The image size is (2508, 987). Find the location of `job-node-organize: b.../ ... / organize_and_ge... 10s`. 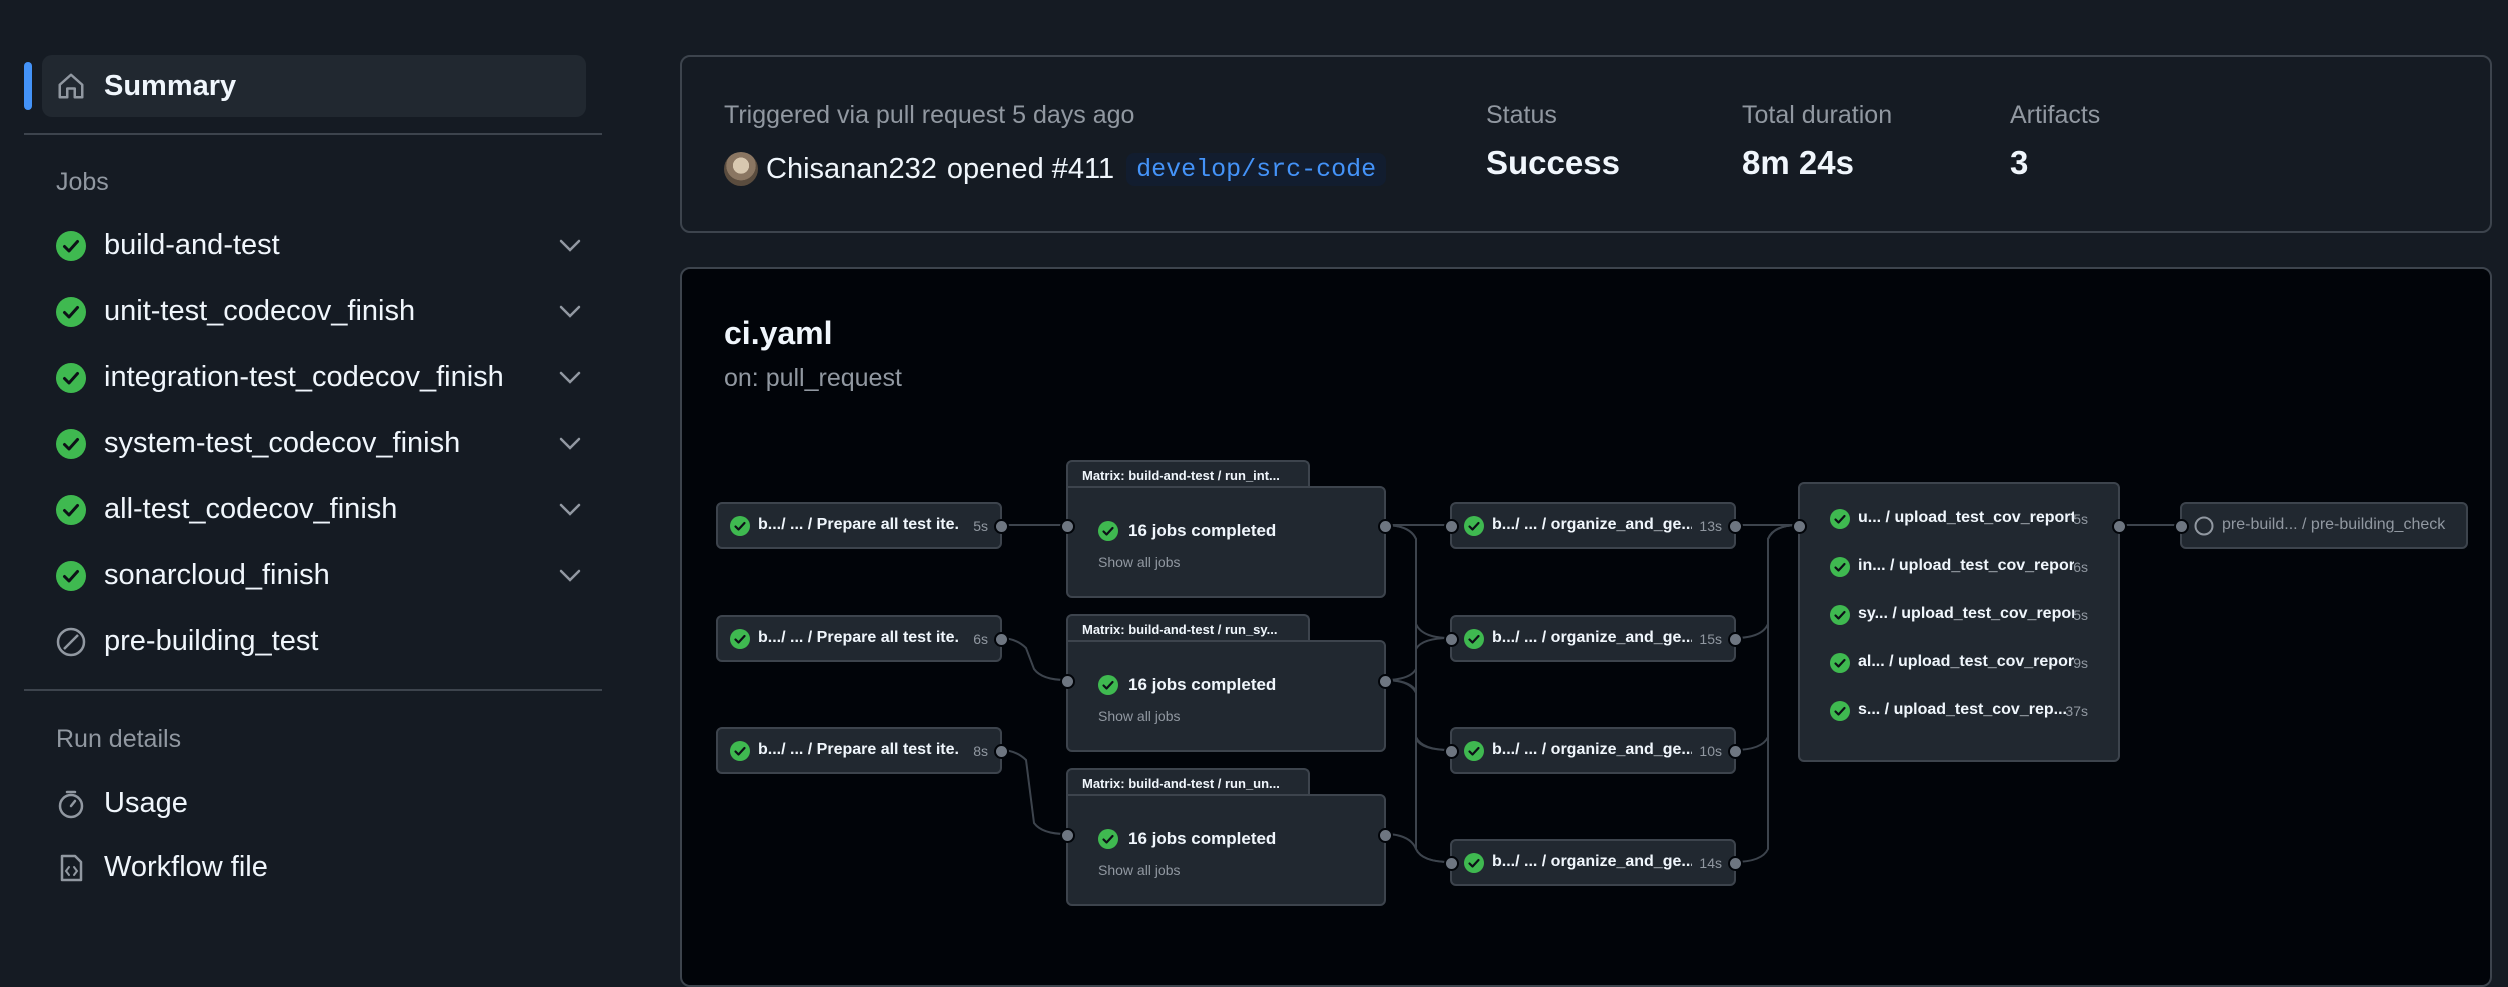

job-node-organize: b.../ ... / organize_and_ge... 10s is located at coordinates (1593, 750).